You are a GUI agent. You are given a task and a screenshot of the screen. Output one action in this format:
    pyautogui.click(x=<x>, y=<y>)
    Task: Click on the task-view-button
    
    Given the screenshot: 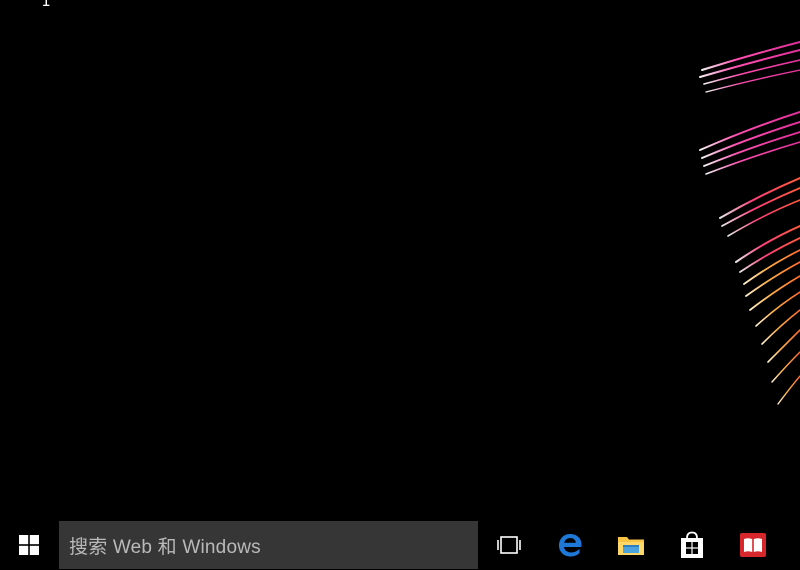 What is the action you would take?
    pyautogui.click(x=509, y=545)
    